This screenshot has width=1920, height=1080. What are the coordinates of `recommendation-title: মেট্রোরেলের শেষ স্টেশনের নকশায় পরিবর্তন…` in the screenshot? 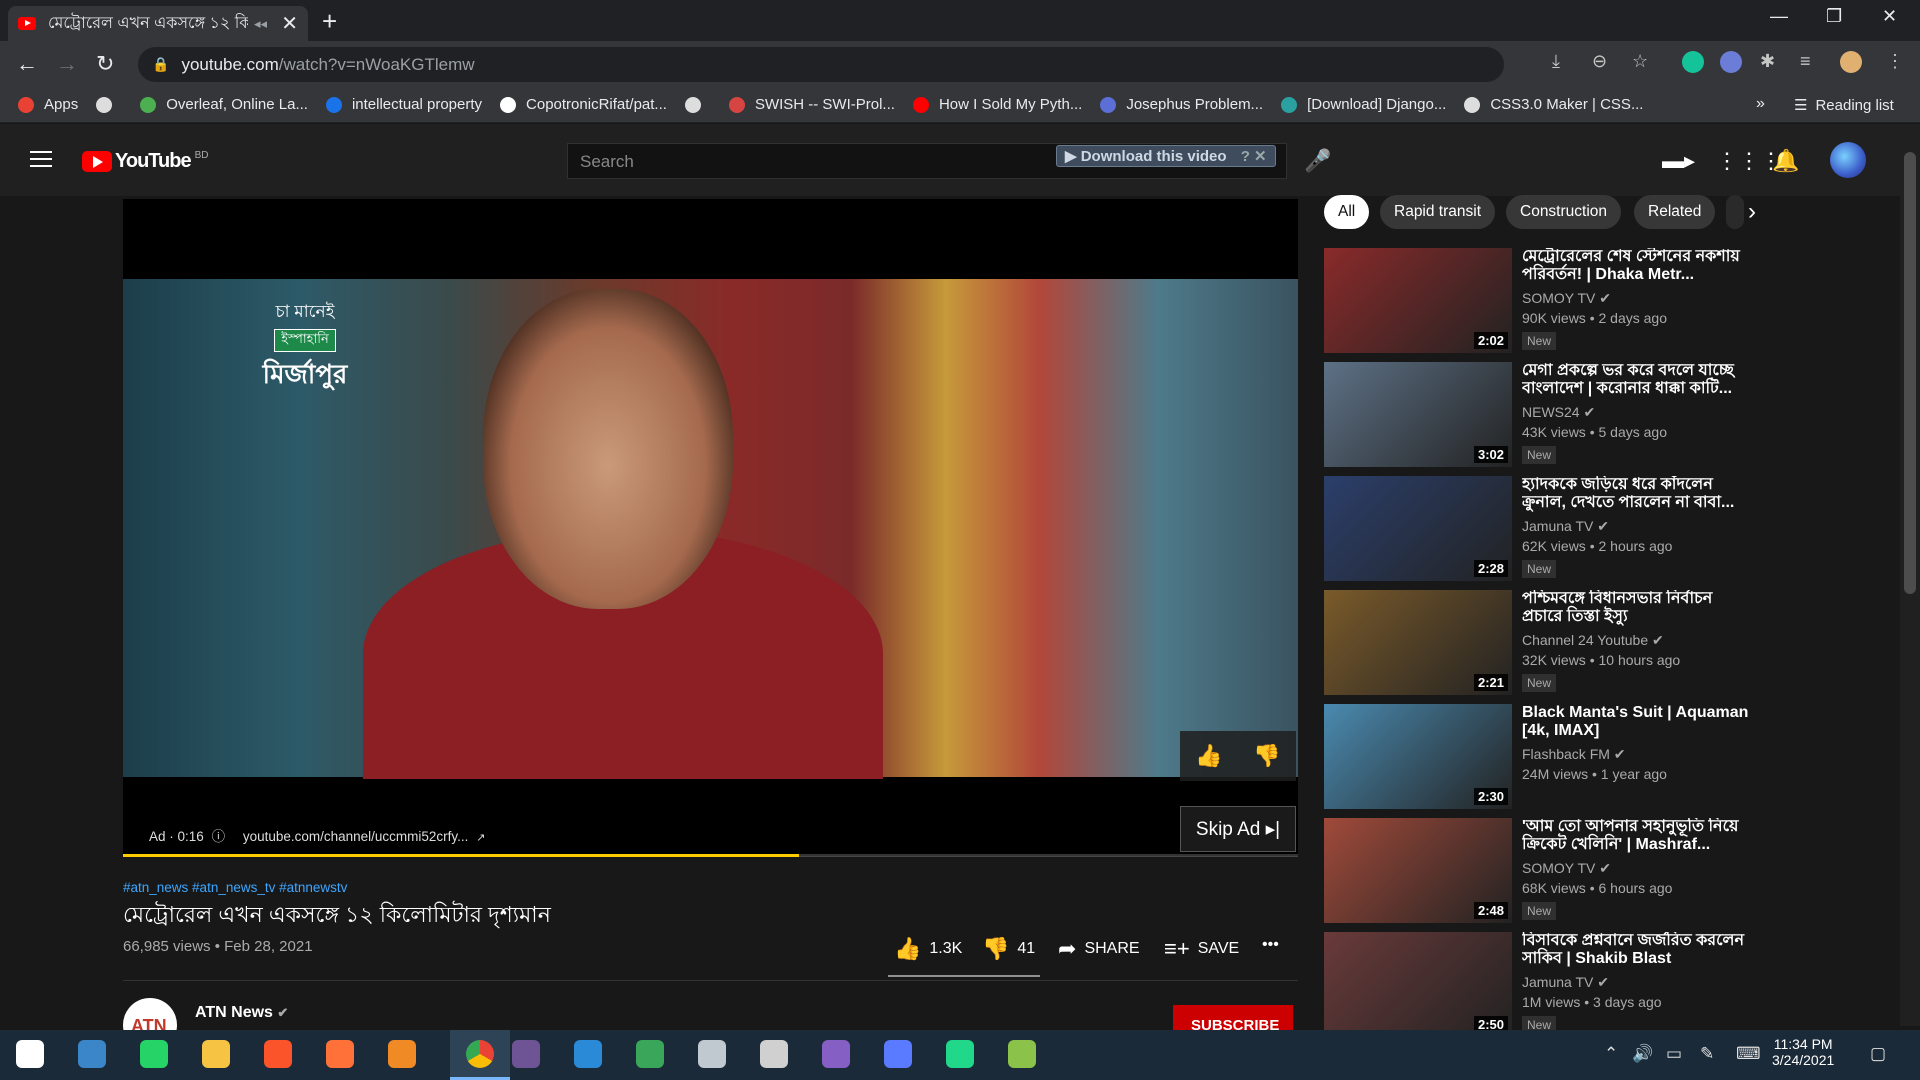 It's located at (1638, 267).